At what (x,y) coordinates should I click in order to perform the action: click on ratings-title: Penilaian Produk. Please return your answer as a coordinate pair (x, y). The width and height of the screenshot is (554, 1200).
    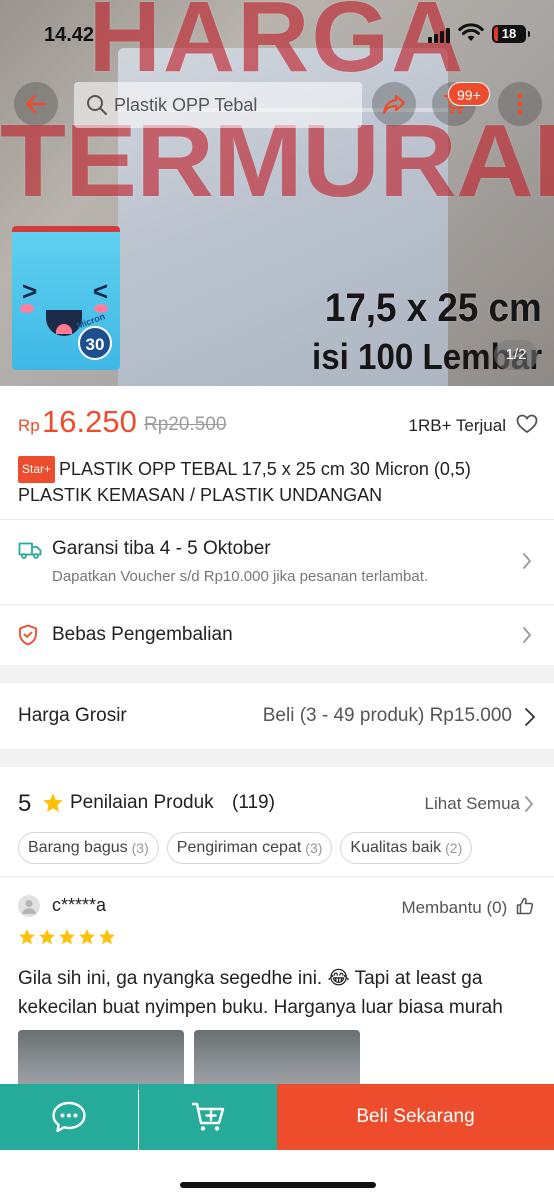
    Looking at the image, I should click on (142, 802).